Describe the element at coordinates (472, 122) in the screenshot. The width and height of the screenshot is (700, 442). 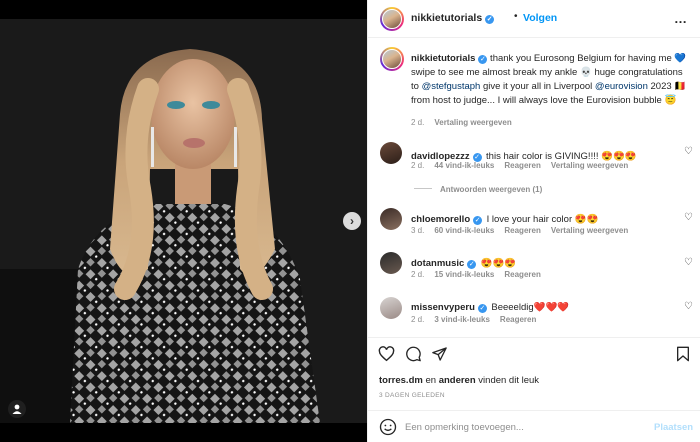
I see `caption-translate-link: Vertaling weergeven` at that location.